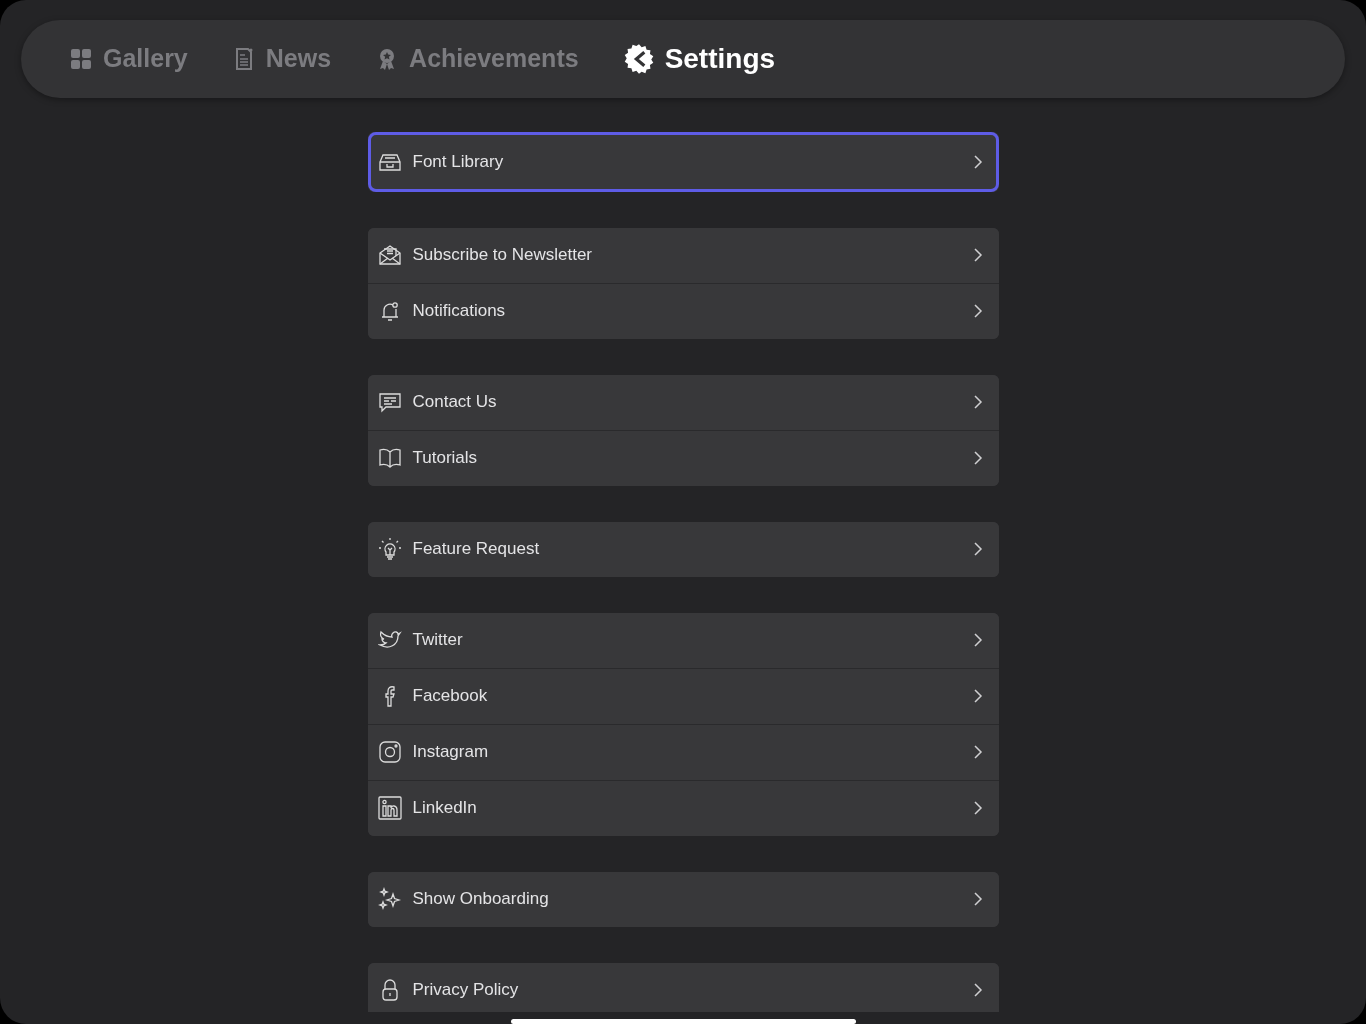 This screenshot has width=1366, height=1024. Describe the element at coordinates (81, 59) in the screenshot. I see `grid-icon` at that location.